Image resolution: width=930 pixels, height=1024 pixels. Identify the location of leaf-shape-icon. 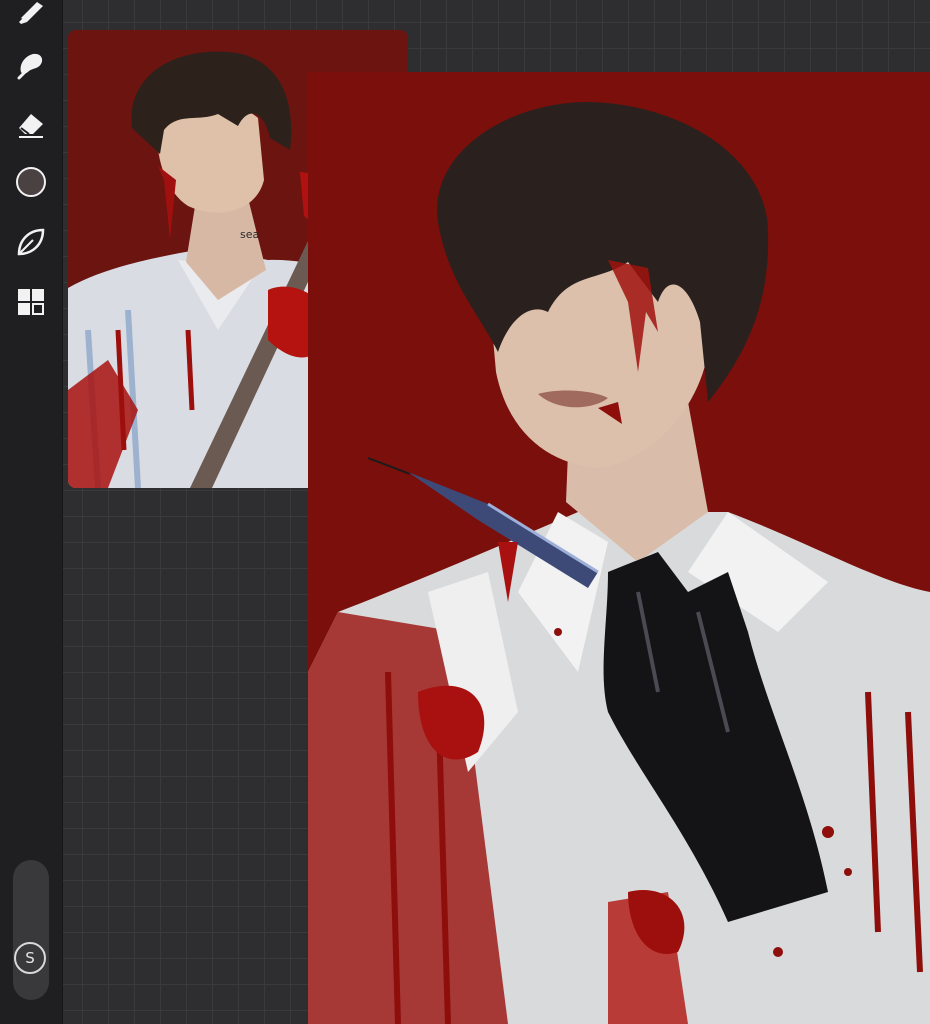
(31, 242).